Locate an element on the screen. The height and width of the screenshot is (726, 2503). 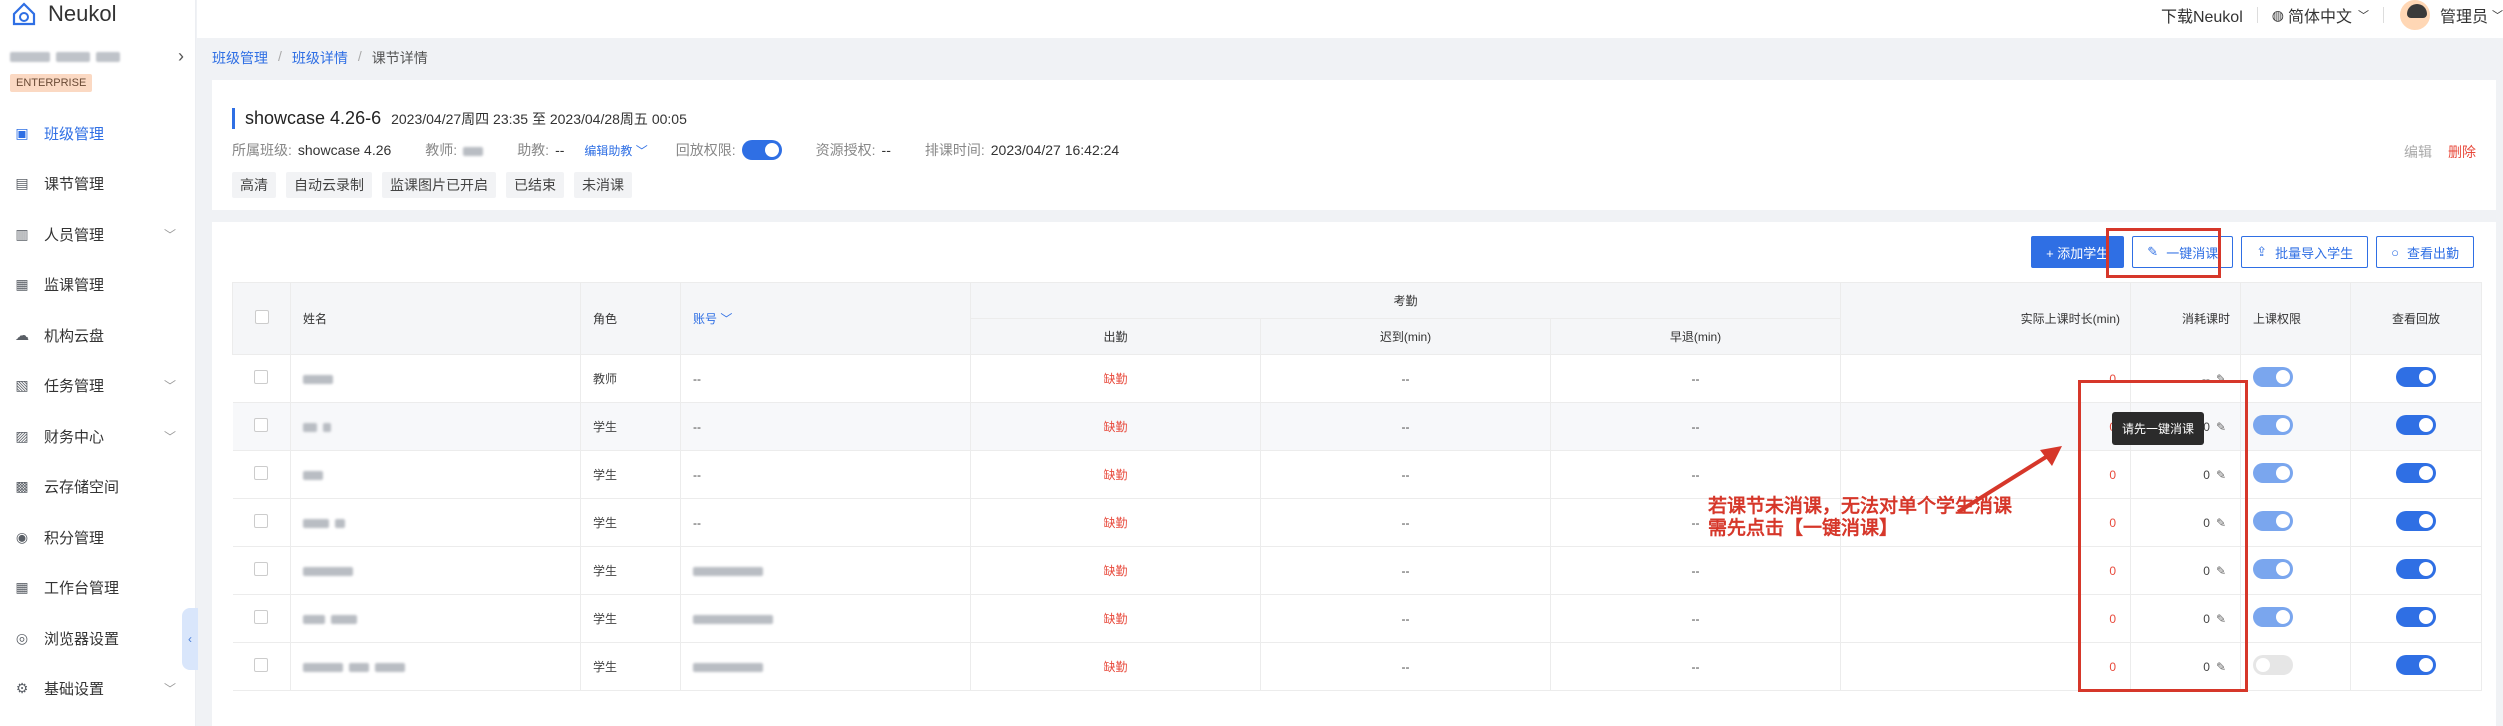
sidebar-item: ◎ 浏览器设置 is located at coordinates (98, 638).